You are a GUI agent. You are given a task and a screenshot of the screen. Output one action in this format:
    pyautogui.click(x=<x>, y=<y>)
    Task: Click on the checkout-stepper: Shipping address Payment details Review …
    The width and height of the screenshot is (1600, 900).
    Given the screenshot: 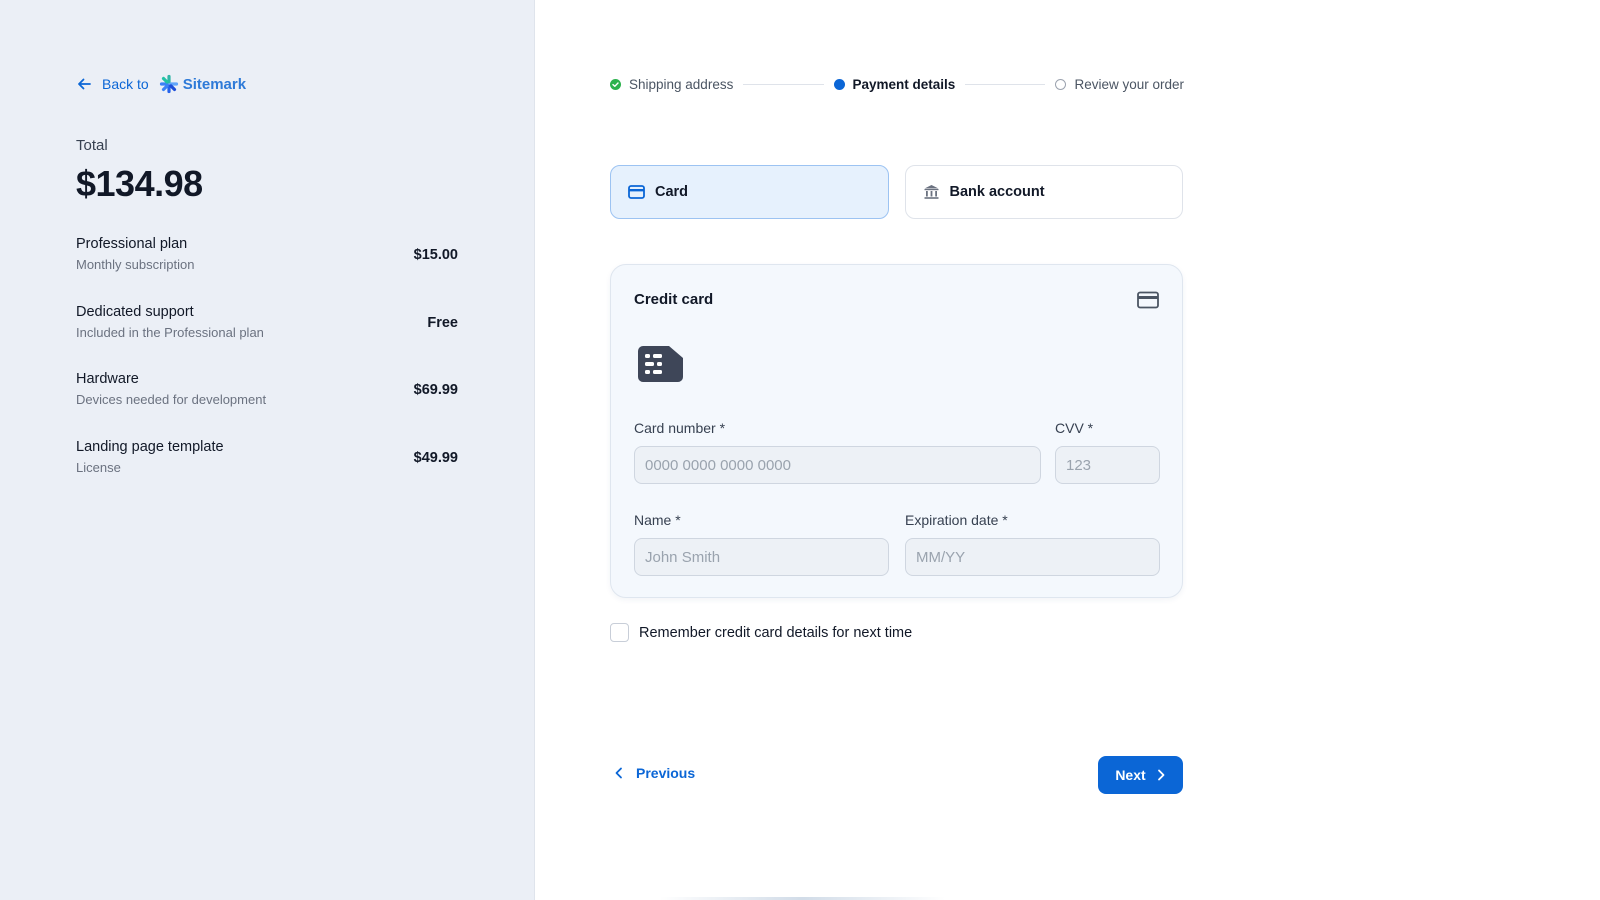 What is the action you would take?
    pyautogui.click(x=897, y=84)
    